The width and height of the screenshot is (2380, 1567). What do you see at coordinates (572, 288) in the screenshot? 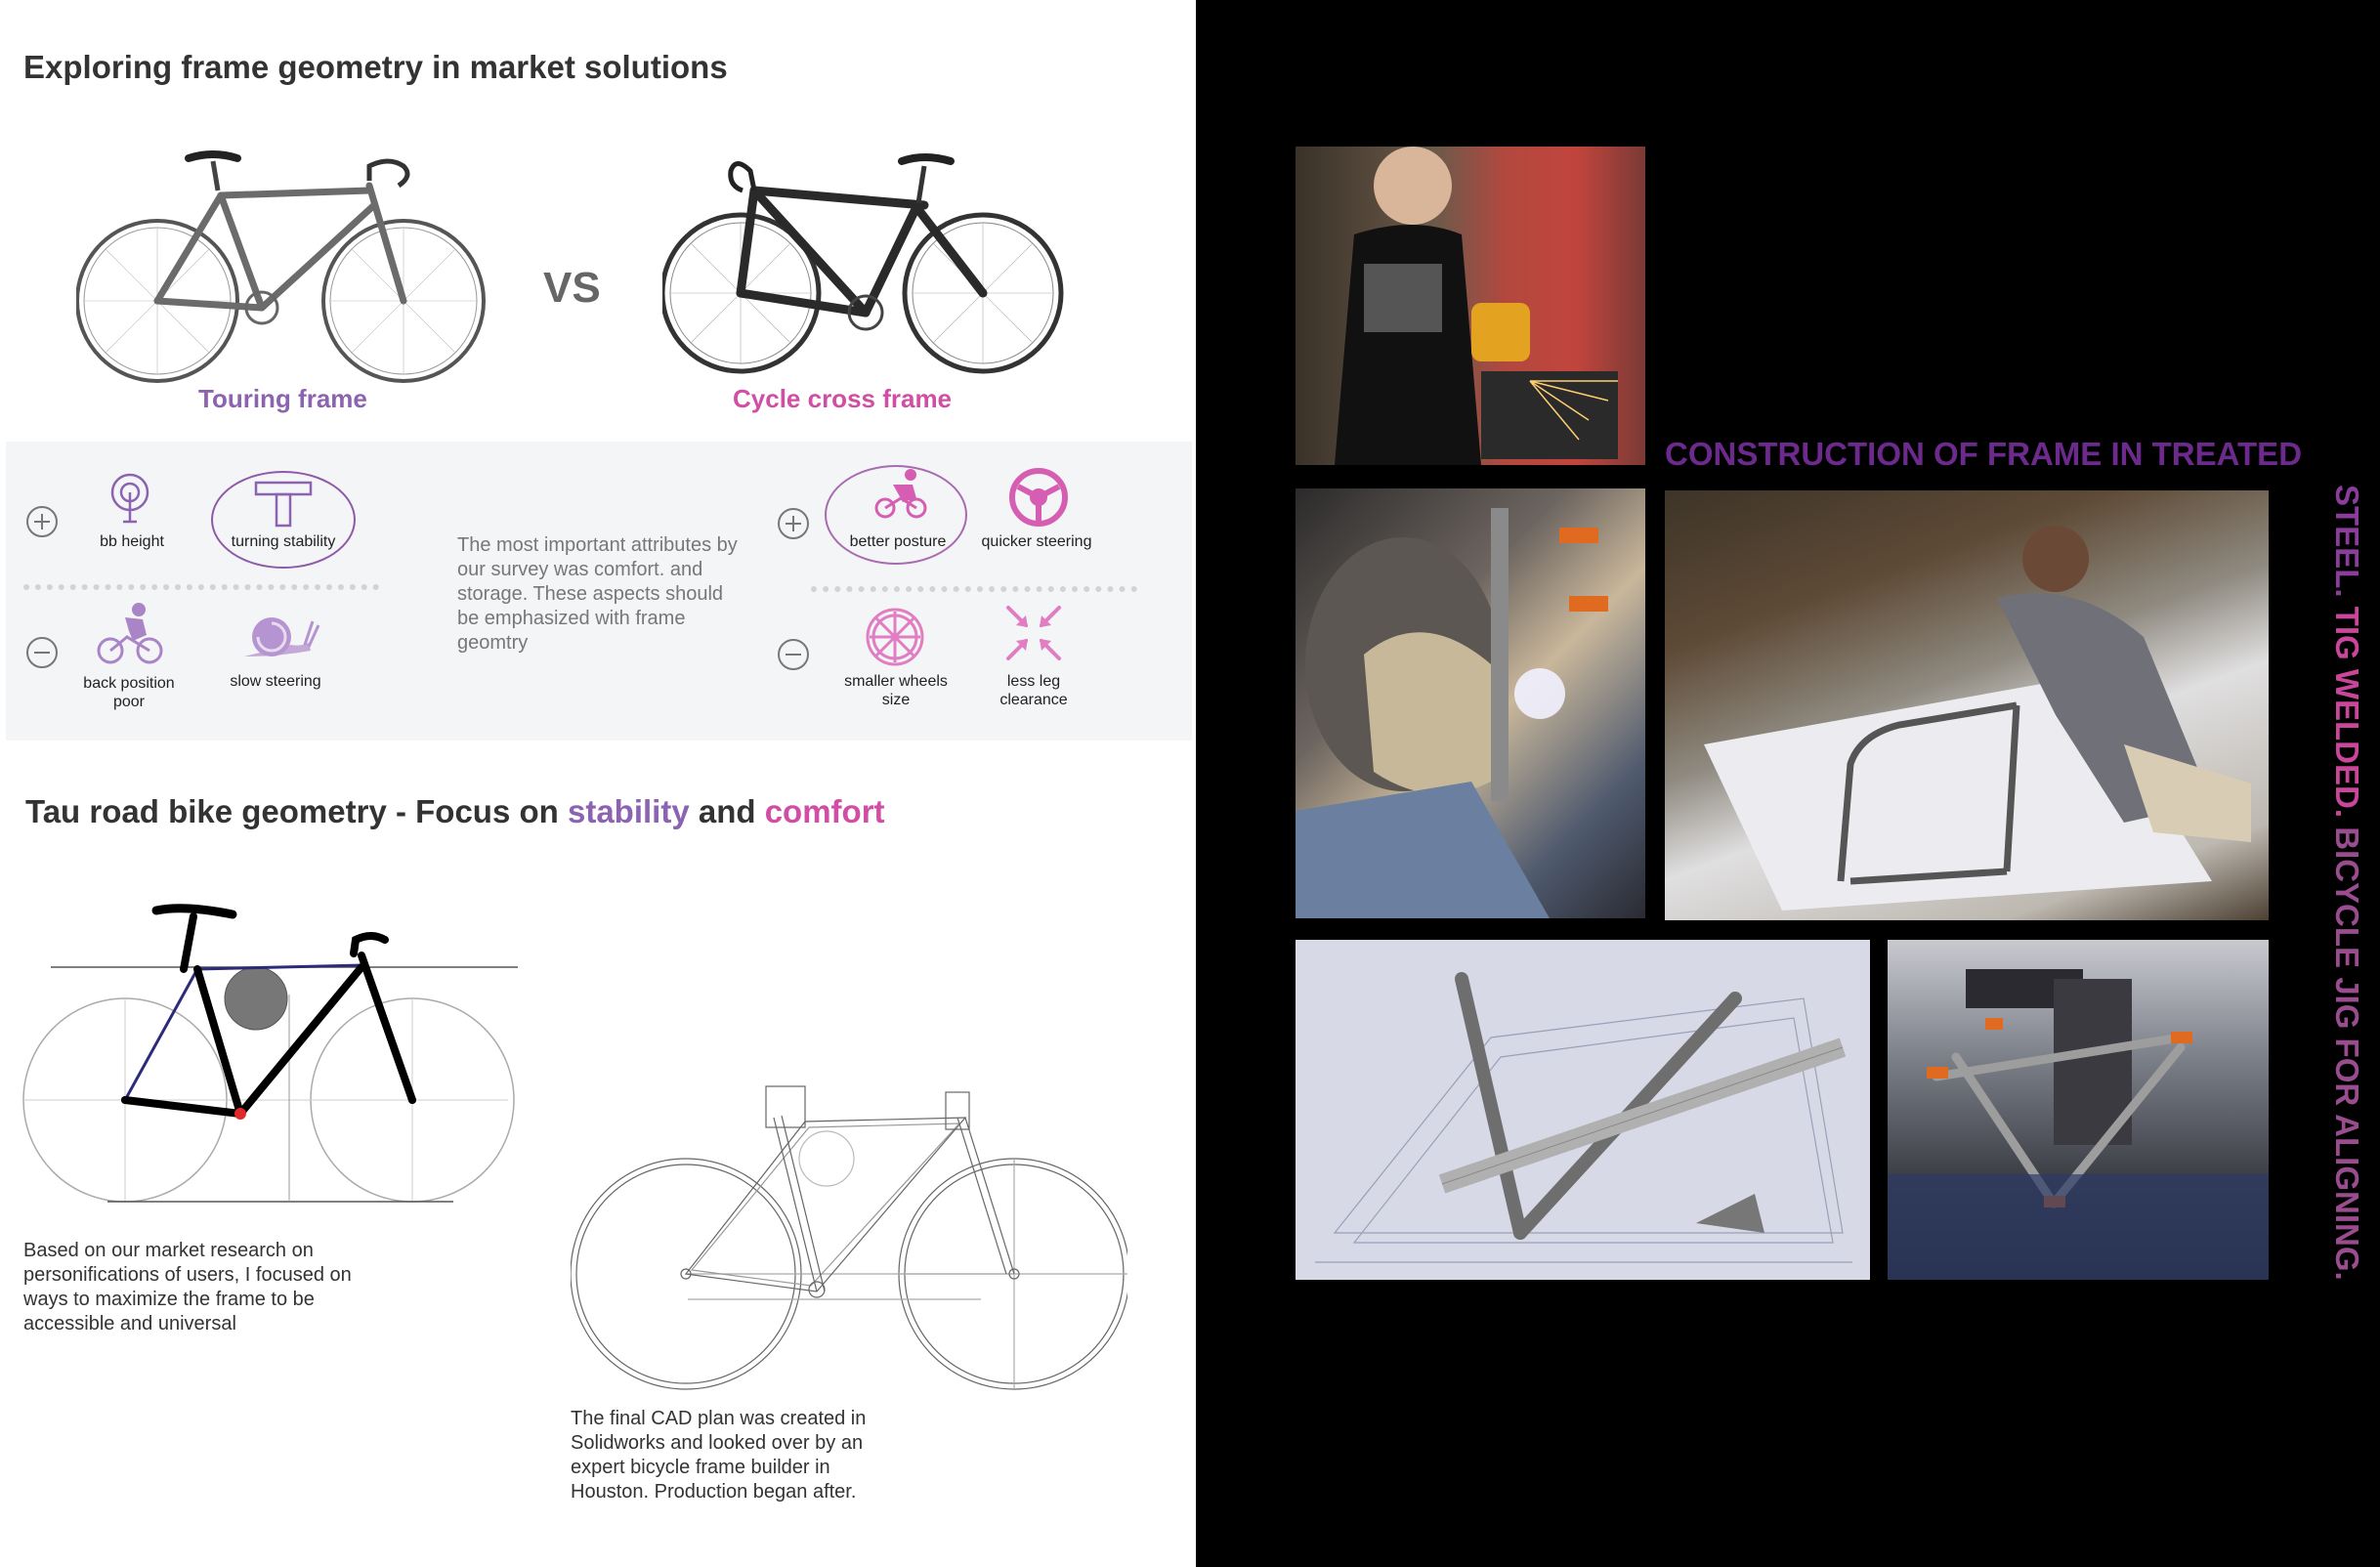
I see `vs-label: VS` at bounding box center [572, 288].